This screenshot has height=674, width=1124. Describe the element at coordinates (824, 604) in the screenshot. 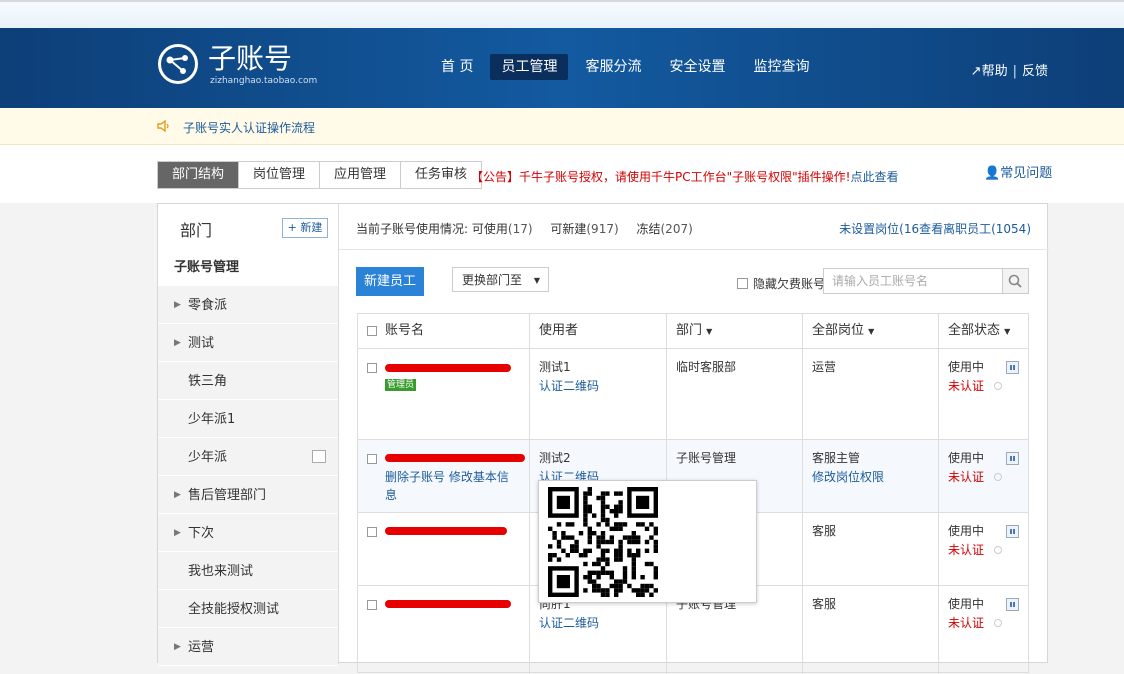

I see `row-post: 客服` at that location.